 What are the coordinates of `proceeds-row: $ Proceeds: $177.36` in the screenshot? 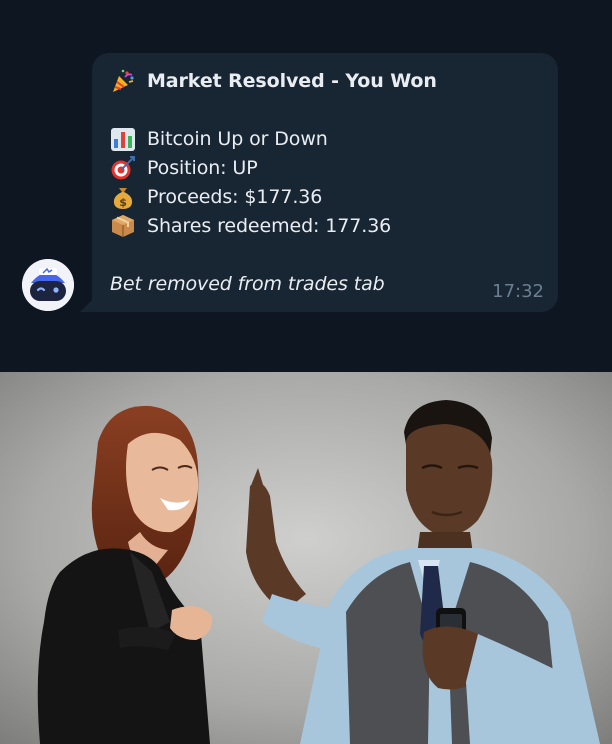 It's located at (216, 197).